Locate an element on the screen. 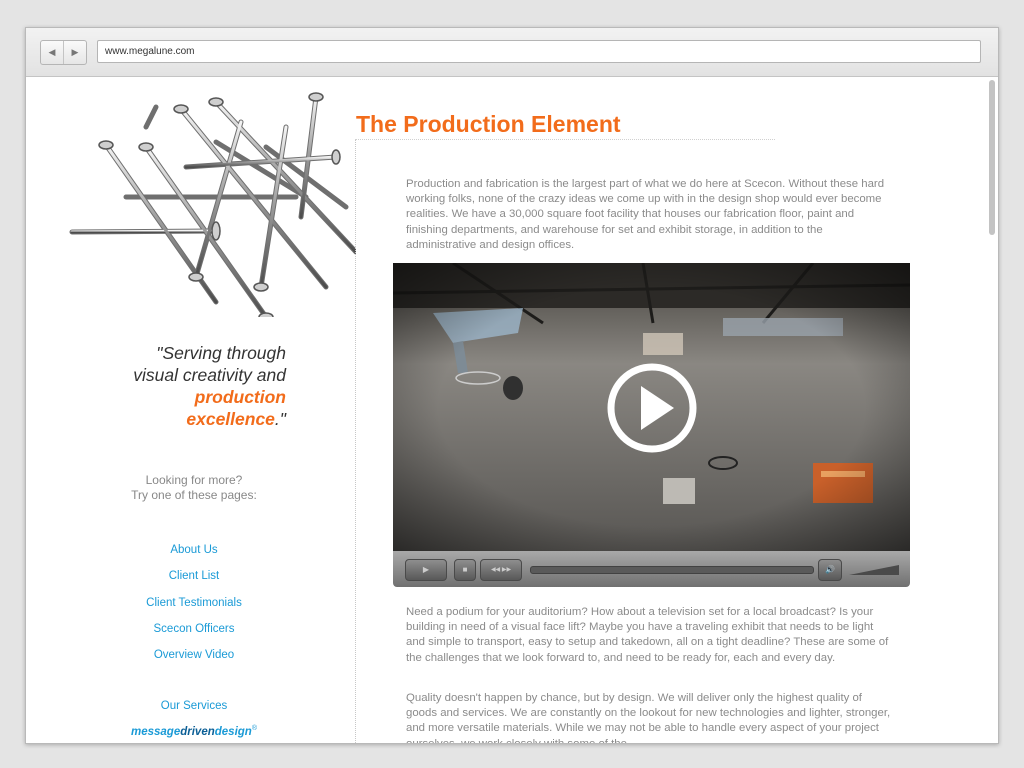 Image resolution: width=1024 pixels, height=768 pixels. nav-buttons: ◀ ▶ is located at coordinates (63, 52).